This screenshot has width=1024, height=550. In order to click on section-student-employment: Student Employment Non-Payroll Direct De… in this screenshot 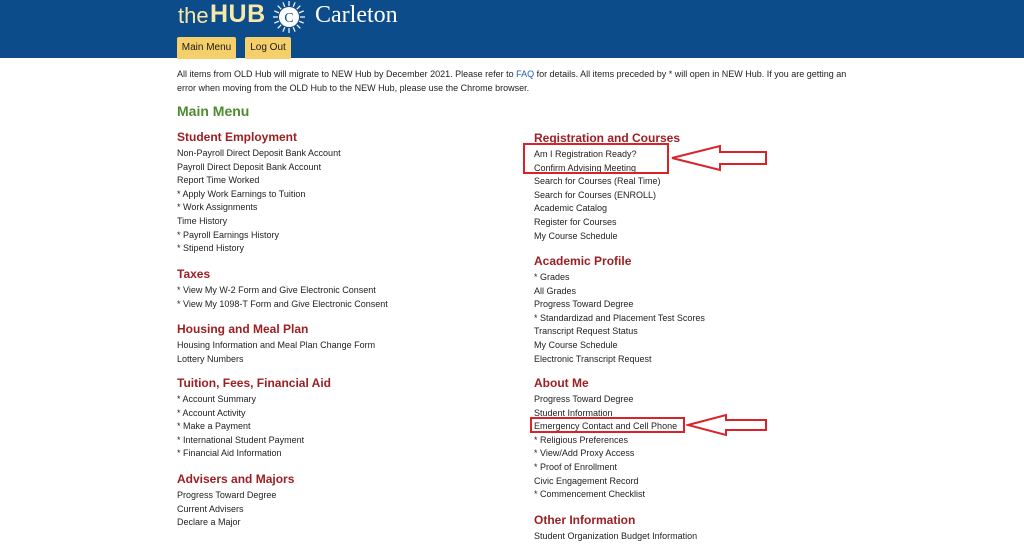, I will do `click(259, 193)`.